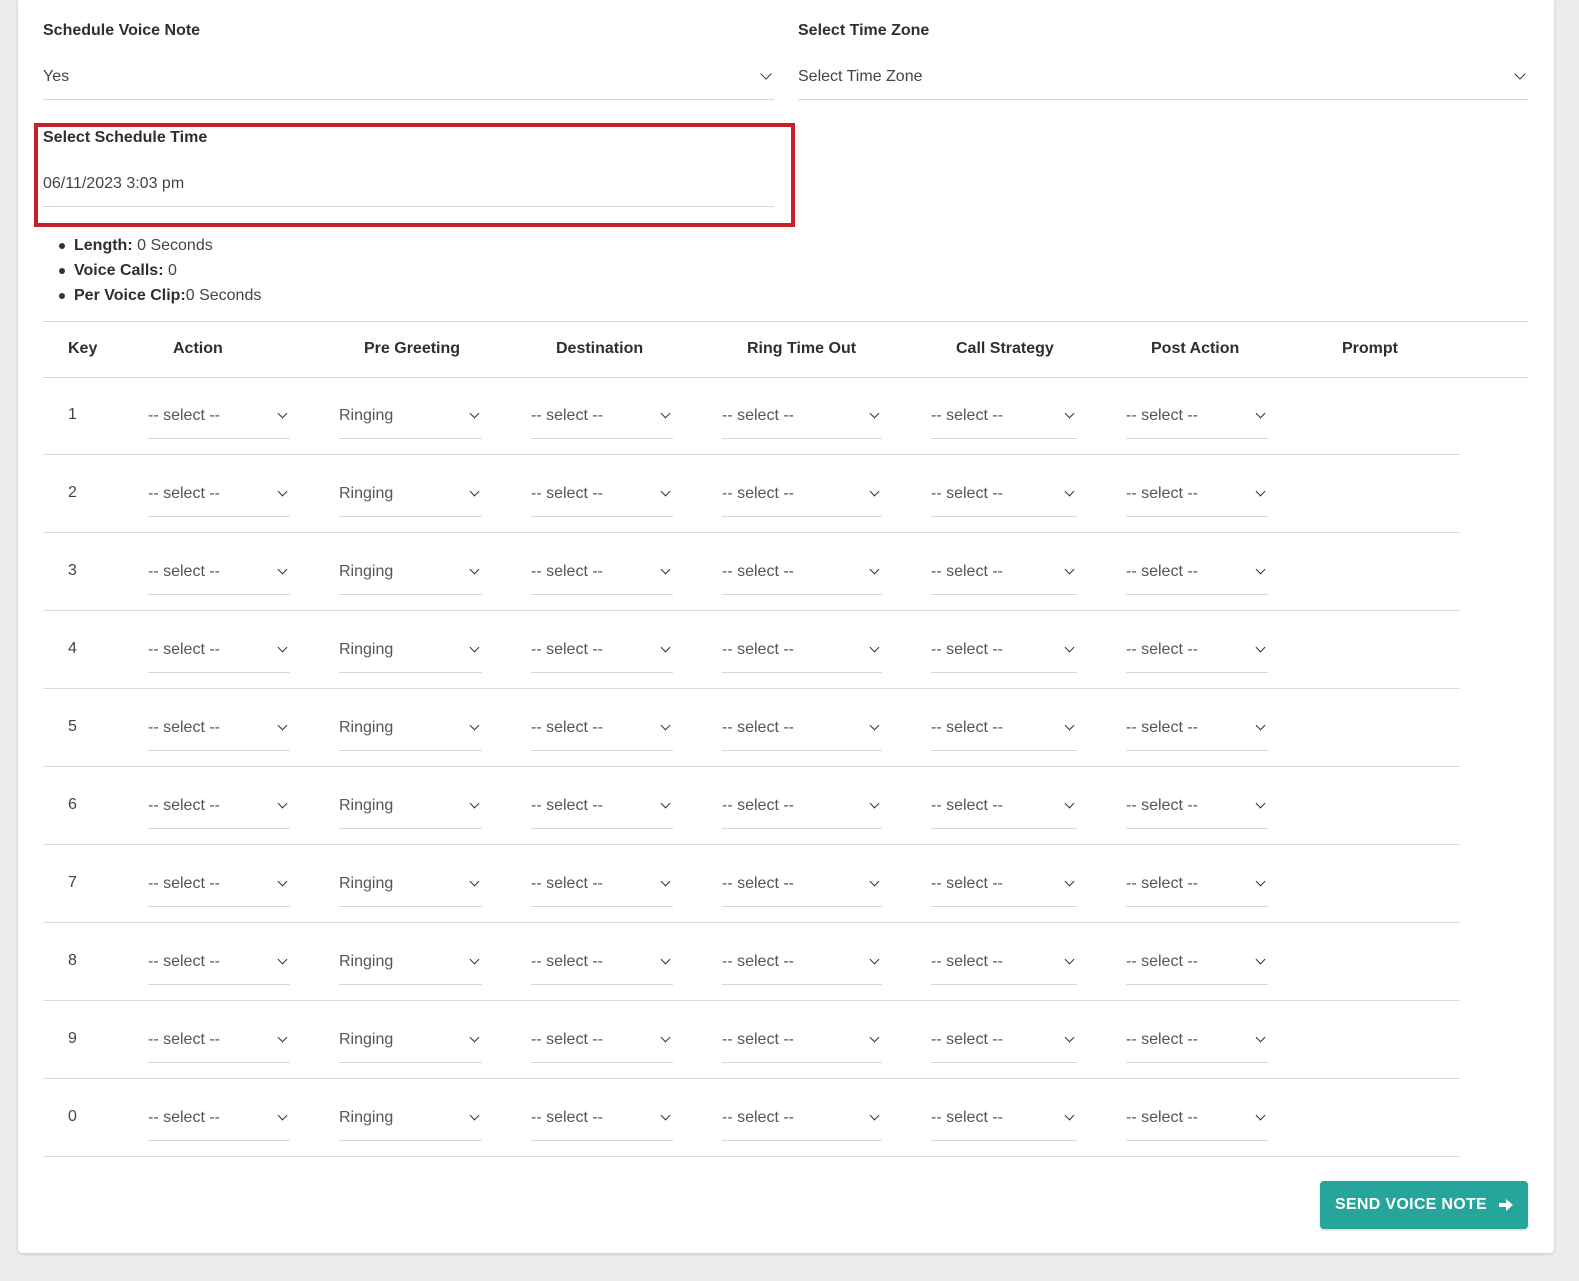  What do you see at coordinates (159, 274) in the screenshot?
I see `stat-voice-calls: Voice Calls: 0` at bounding box center [159, 274].